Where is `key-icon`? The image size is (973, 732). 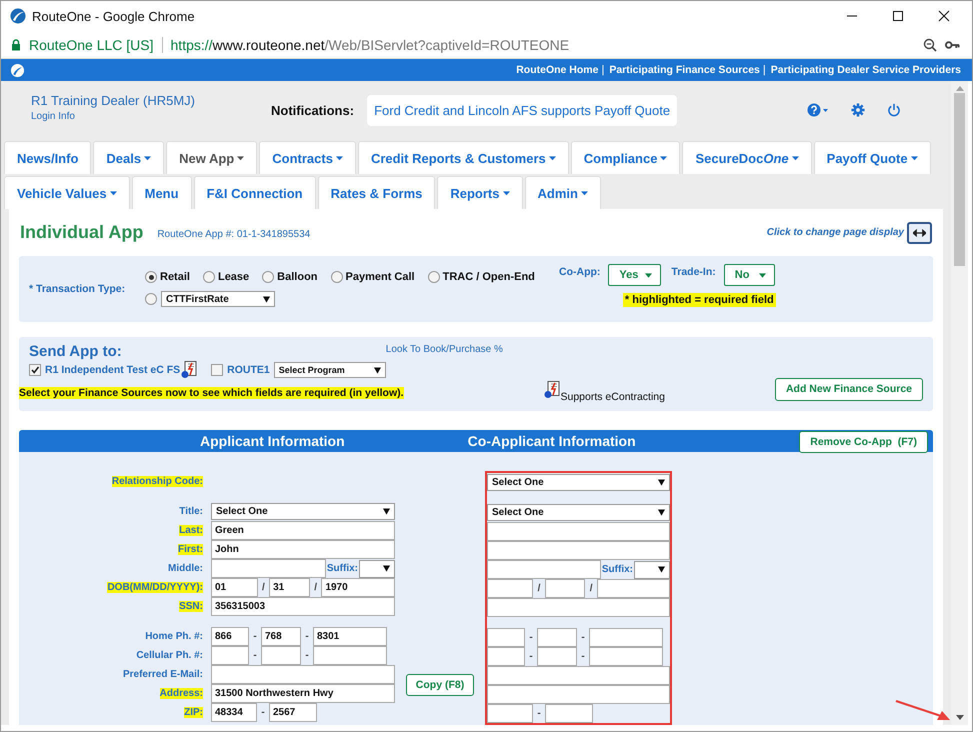
key-icon is located at coordinates (952, 45).